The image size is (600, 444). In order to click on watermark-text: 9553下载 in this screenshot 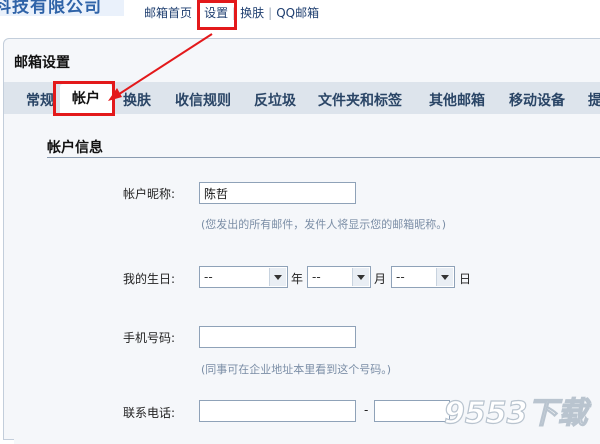, I will do `click(517, 413)`.